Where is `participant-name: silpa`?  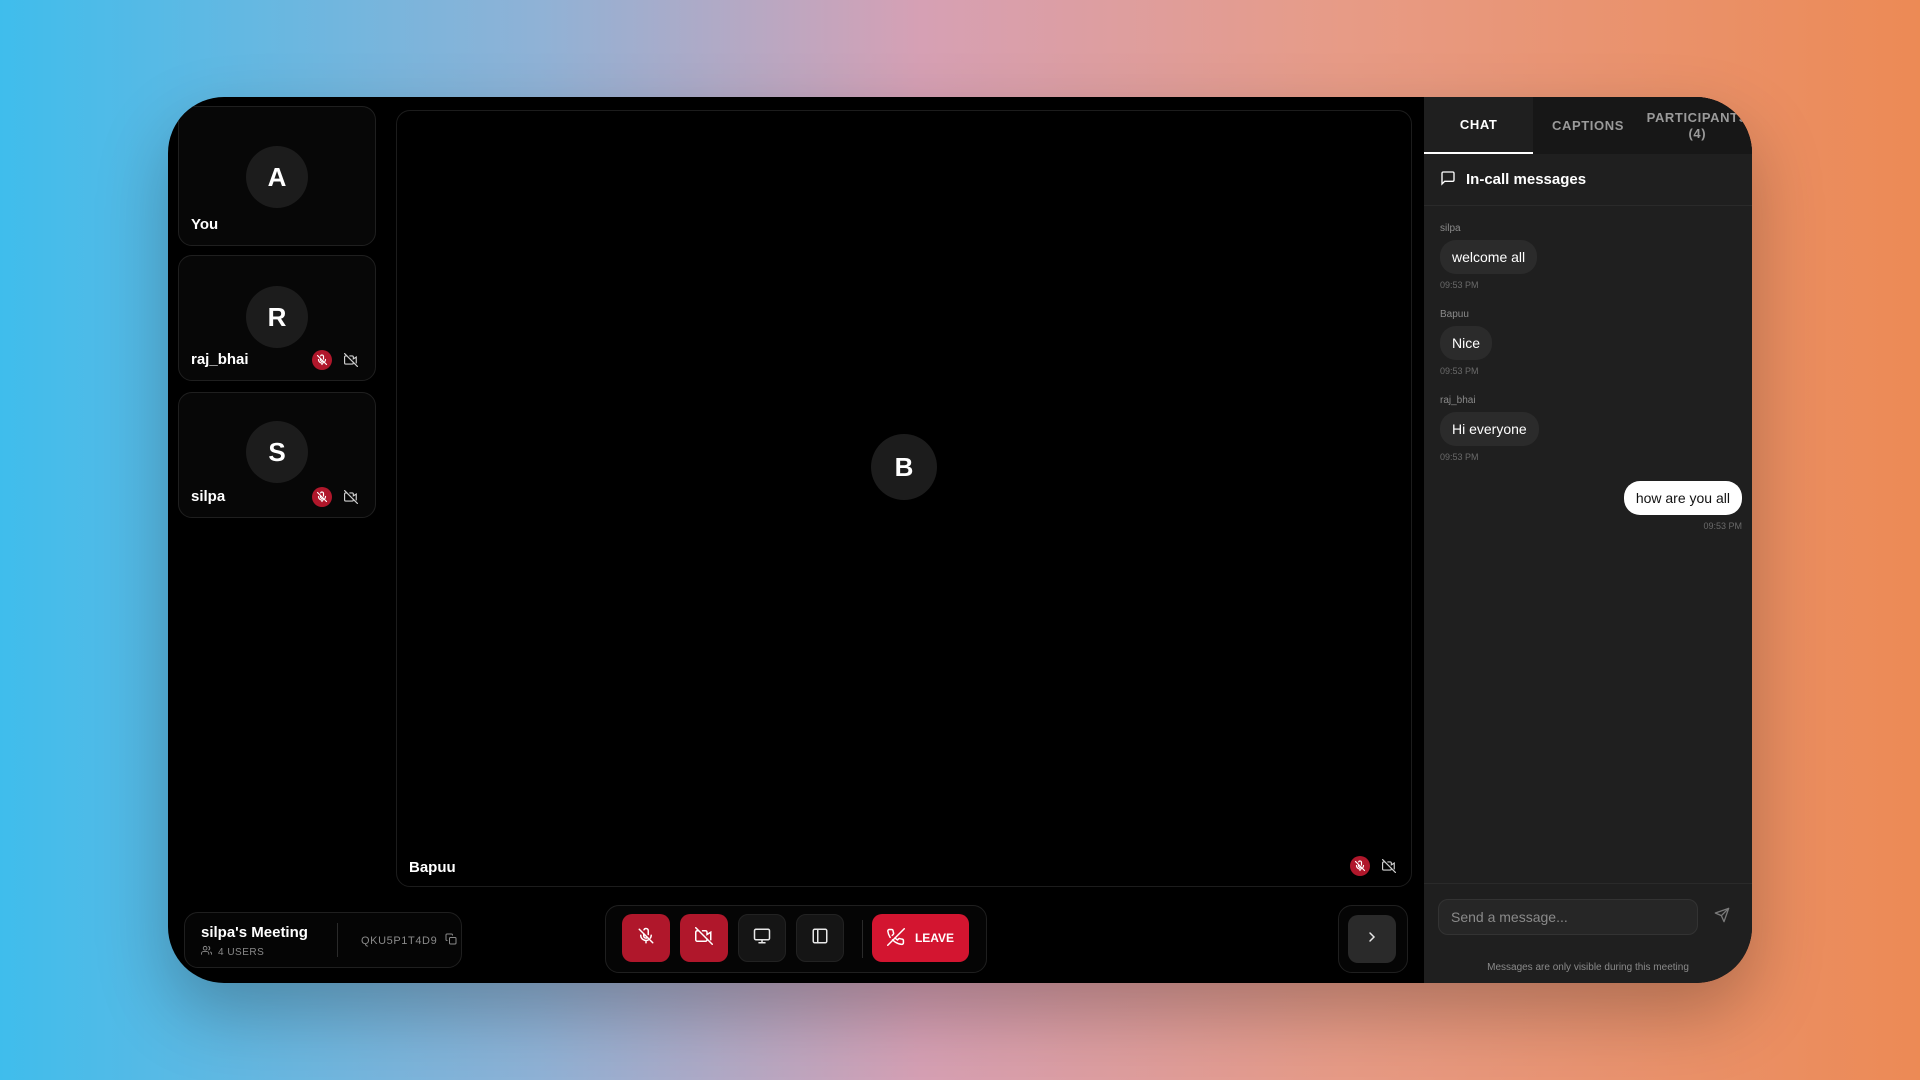
participant-name: silpa is located at coordinates (208, 496).